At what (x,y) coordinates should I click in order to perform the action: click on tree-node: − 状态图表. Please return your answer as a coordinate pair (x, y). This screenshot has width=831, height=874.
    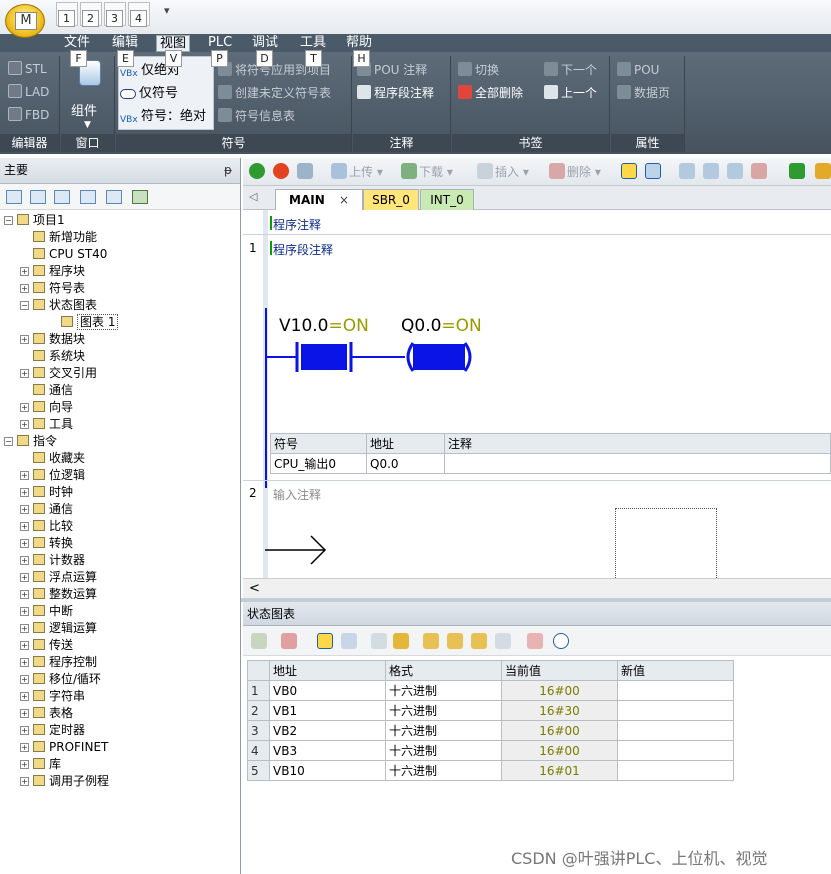
    Looking at the image, I should click on (58, 305).